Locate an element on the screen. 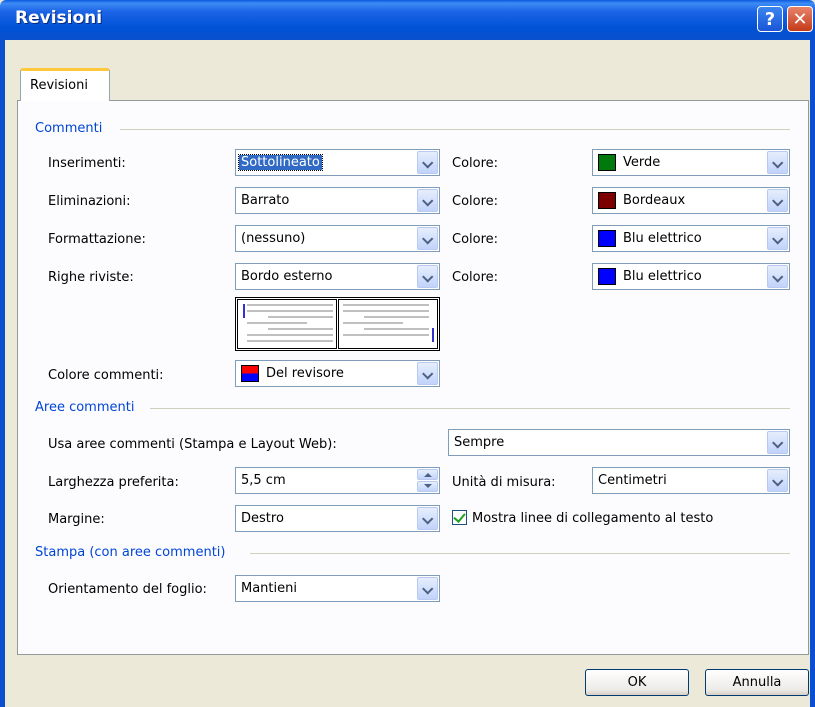  unita-di-misura-select: Centimetri is located at coordinates (691, 480).